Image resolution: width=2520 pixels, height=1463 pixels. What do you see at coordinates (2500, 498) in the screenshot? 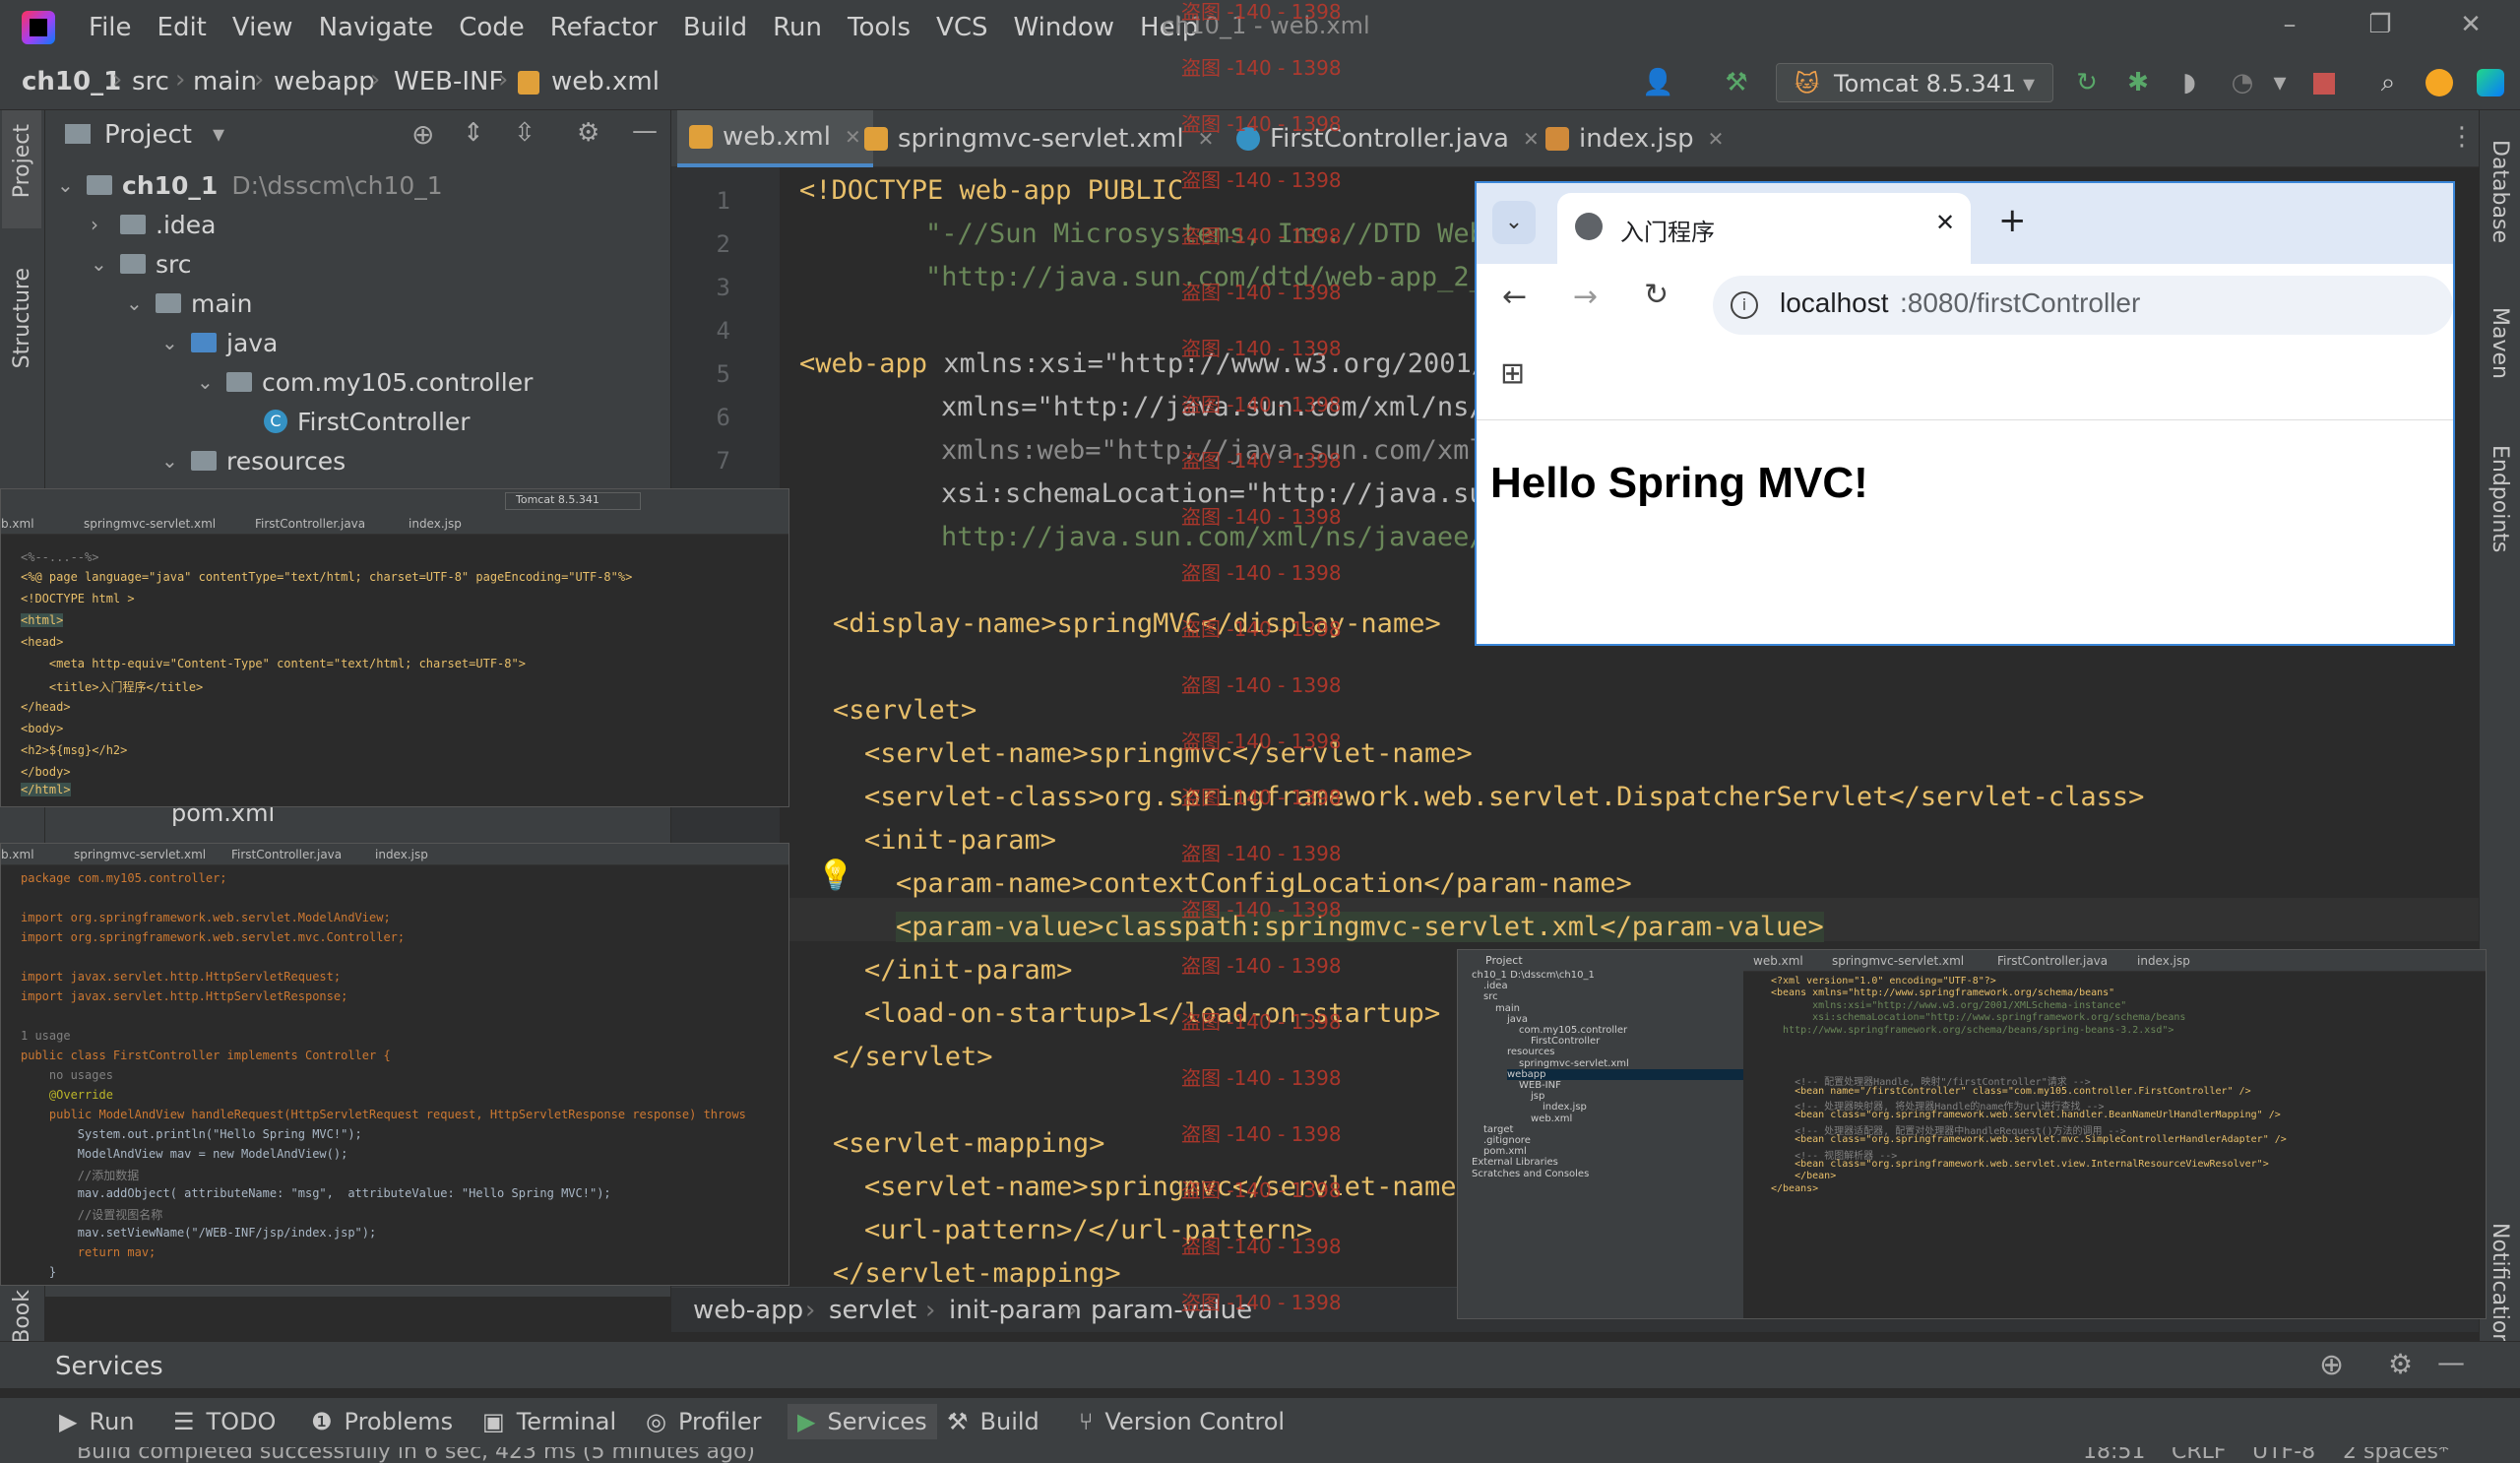
I see `endpoints-tool-label: Endpoints` at bounding box center [2500, 498].